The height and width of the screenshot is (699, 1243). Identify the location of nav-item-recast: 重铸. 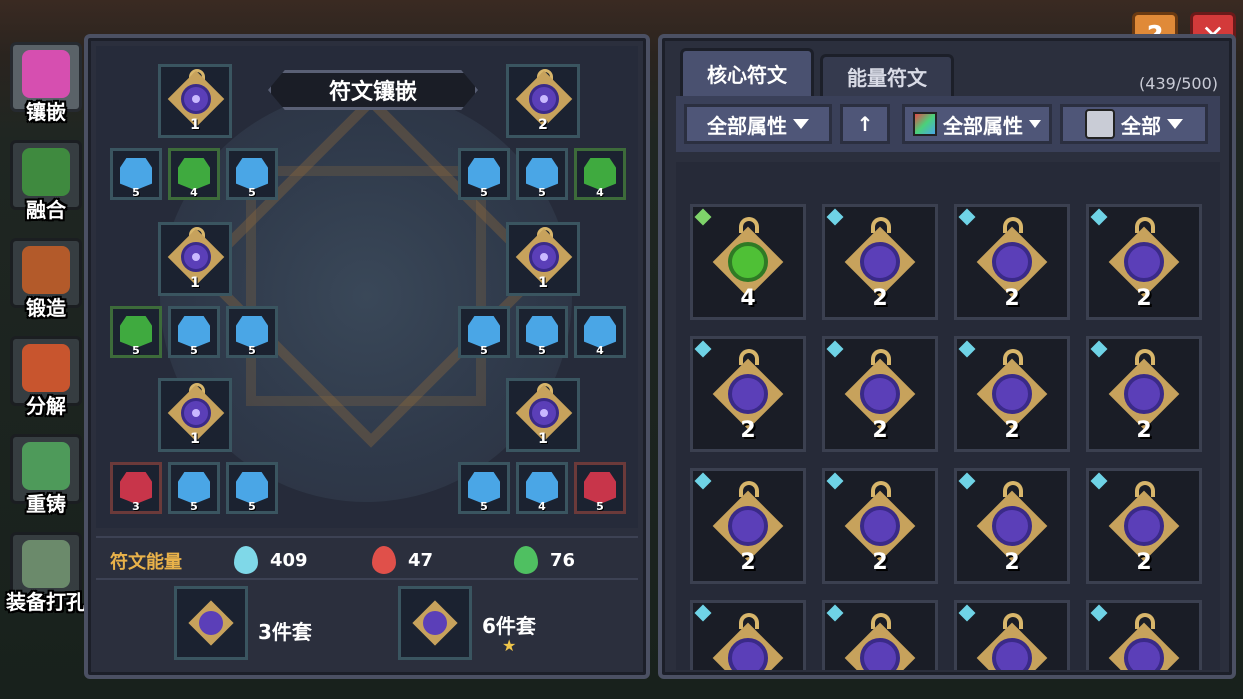
(44, 477).